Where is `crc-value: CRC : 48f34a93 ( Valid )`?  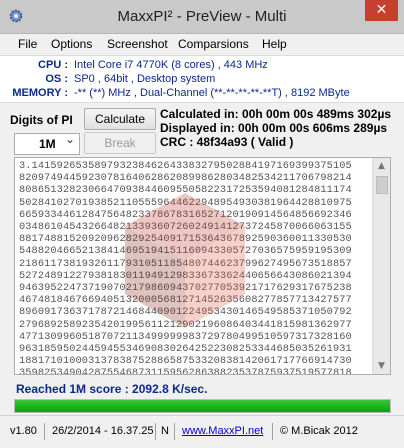 crc-value: CRC : 48f34a93 ( Valid ) is located at coordinates (227, 142).